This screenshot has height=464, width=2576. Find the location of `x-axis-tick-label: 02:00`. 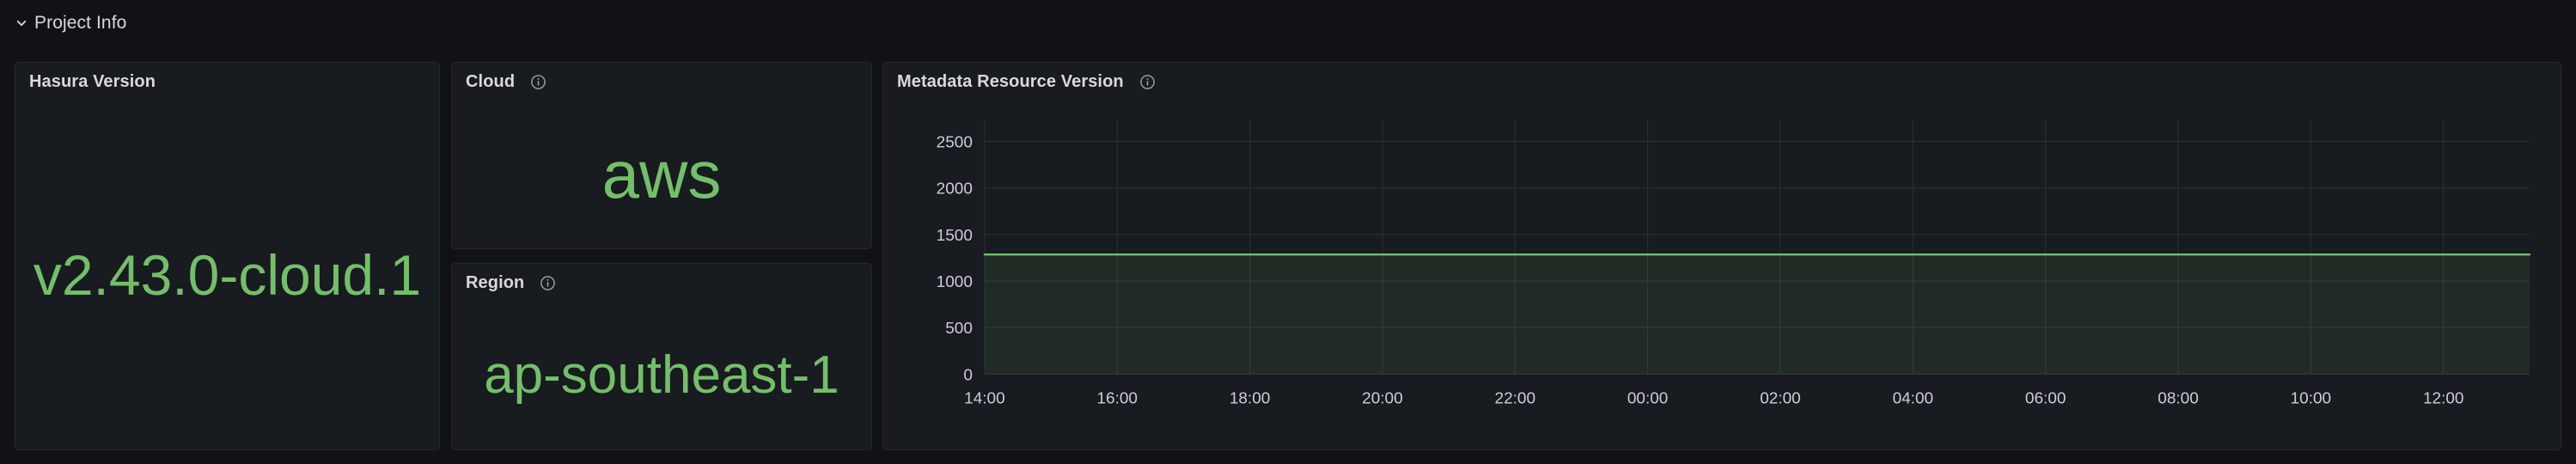

x-axis-tick-label: 02:00 is located at coordinates (1780, 398).